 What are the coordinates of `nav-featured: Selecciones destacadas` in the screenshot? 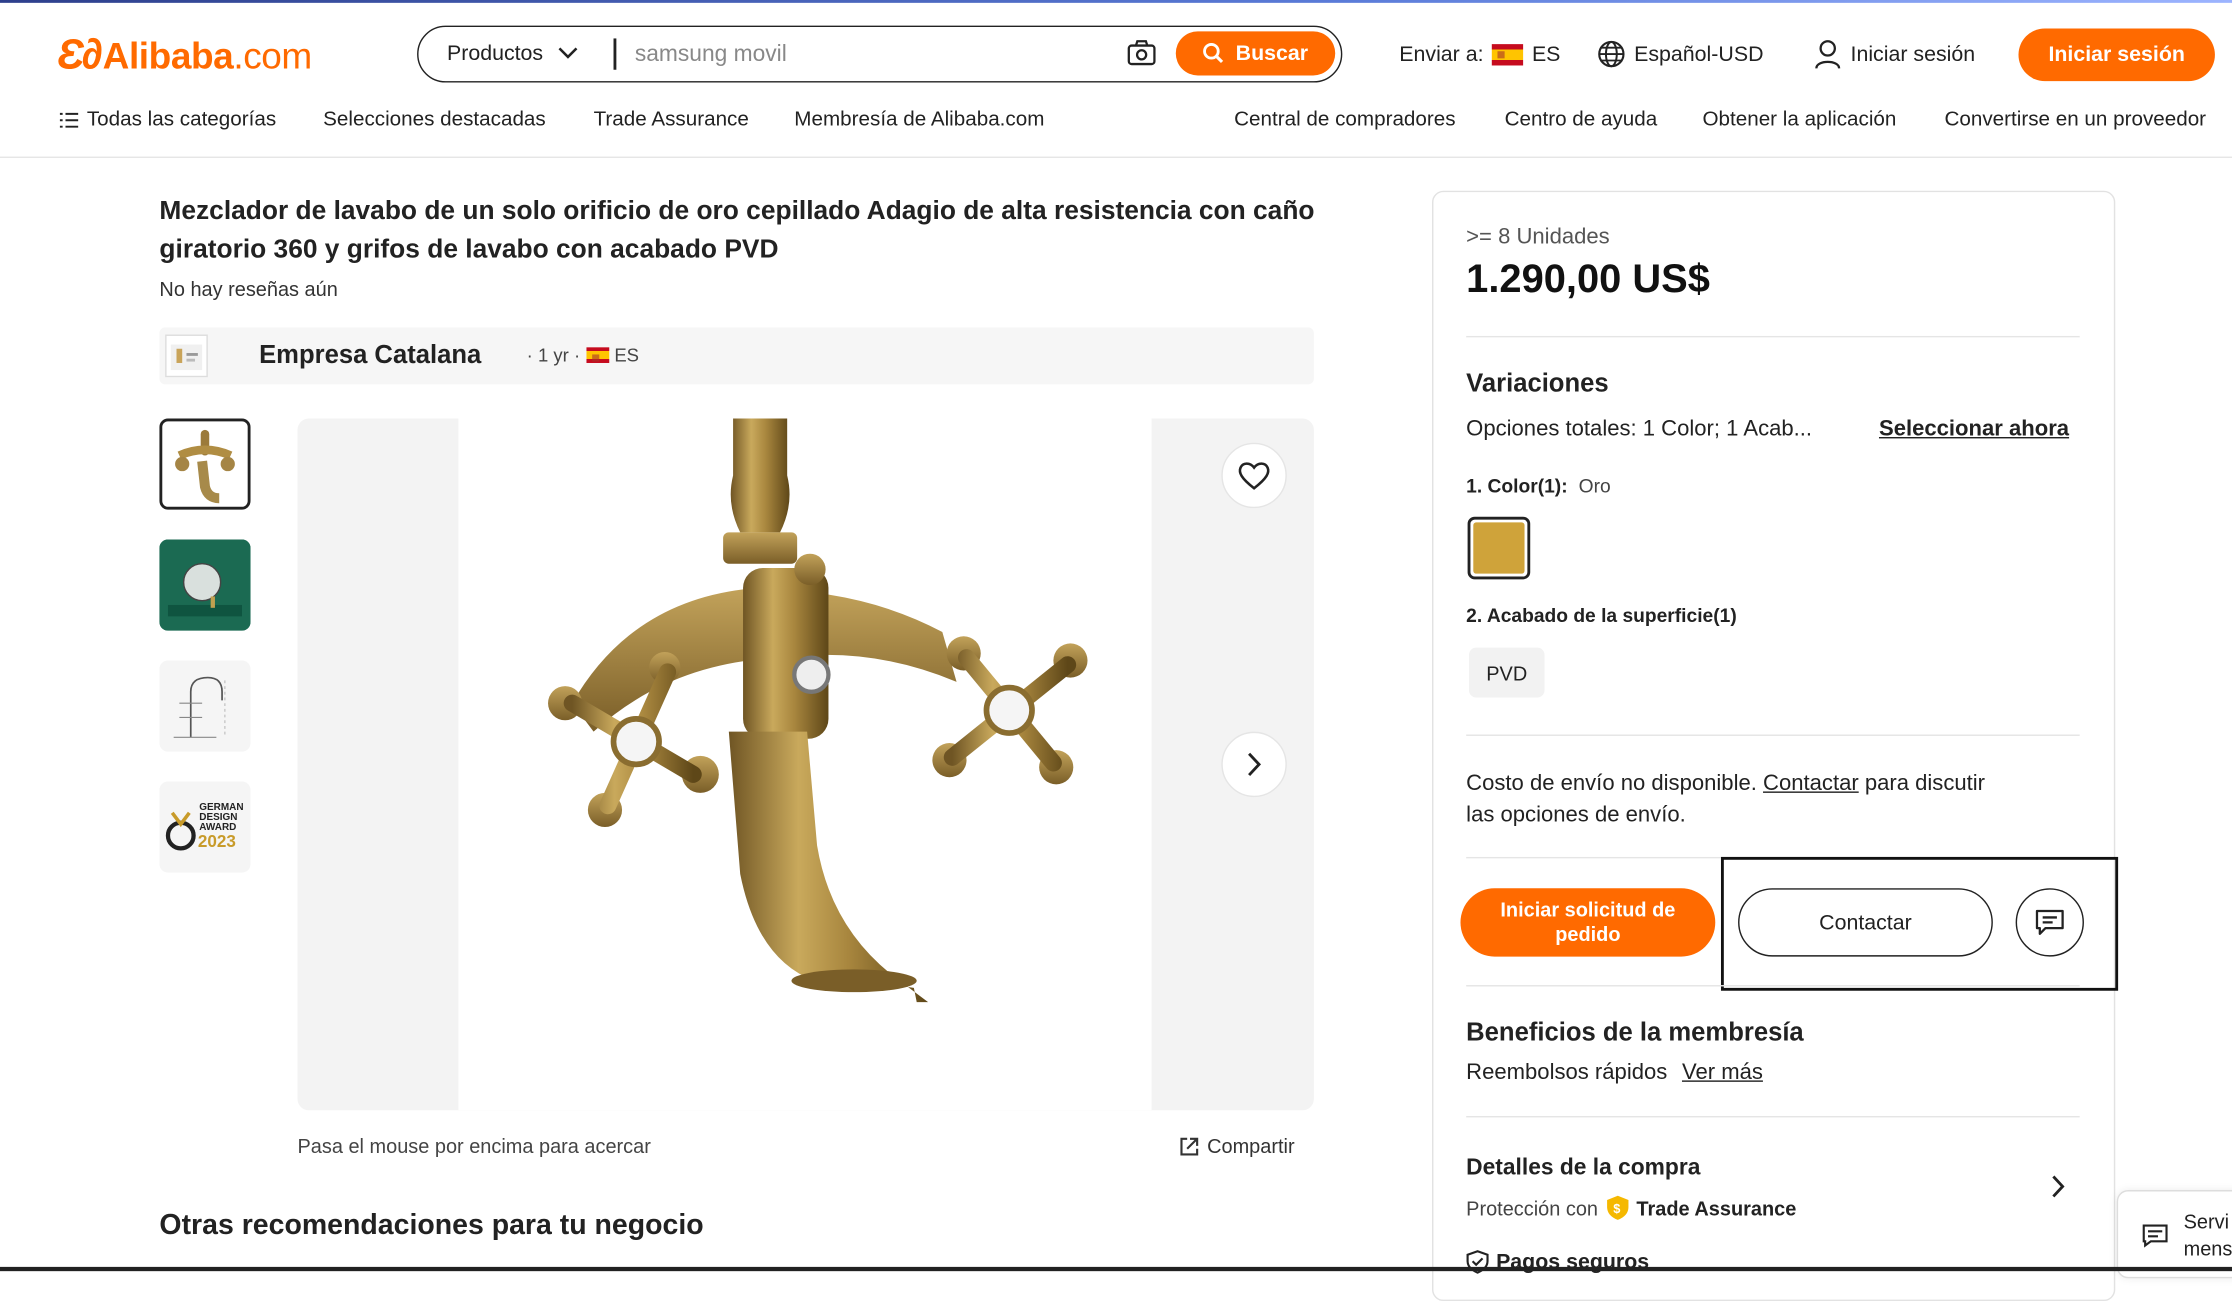 It's located at (434, 119).